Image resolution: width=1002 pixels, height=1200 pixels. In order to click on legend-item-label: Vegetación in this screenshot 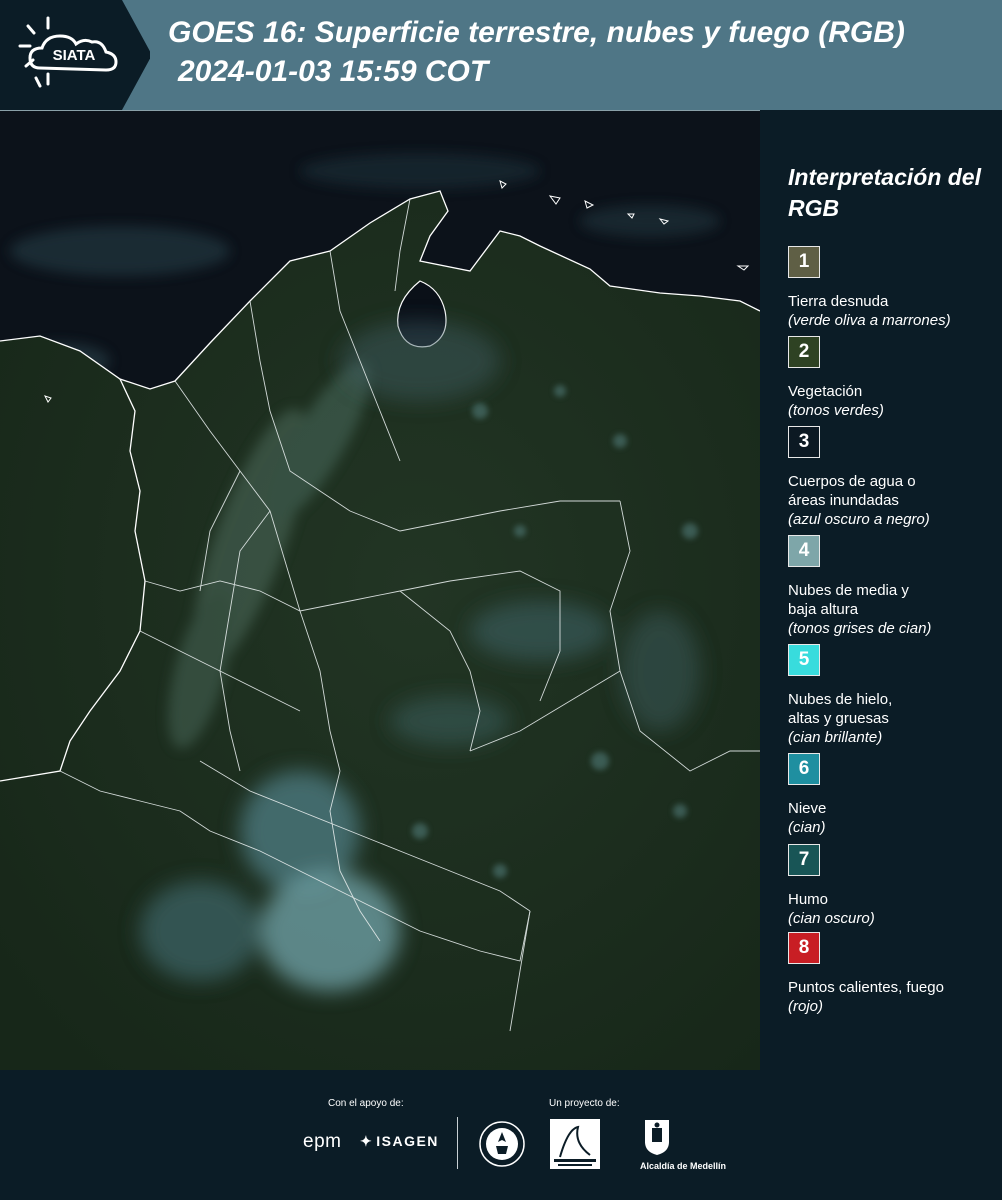, I will do `click(825, 391)`.